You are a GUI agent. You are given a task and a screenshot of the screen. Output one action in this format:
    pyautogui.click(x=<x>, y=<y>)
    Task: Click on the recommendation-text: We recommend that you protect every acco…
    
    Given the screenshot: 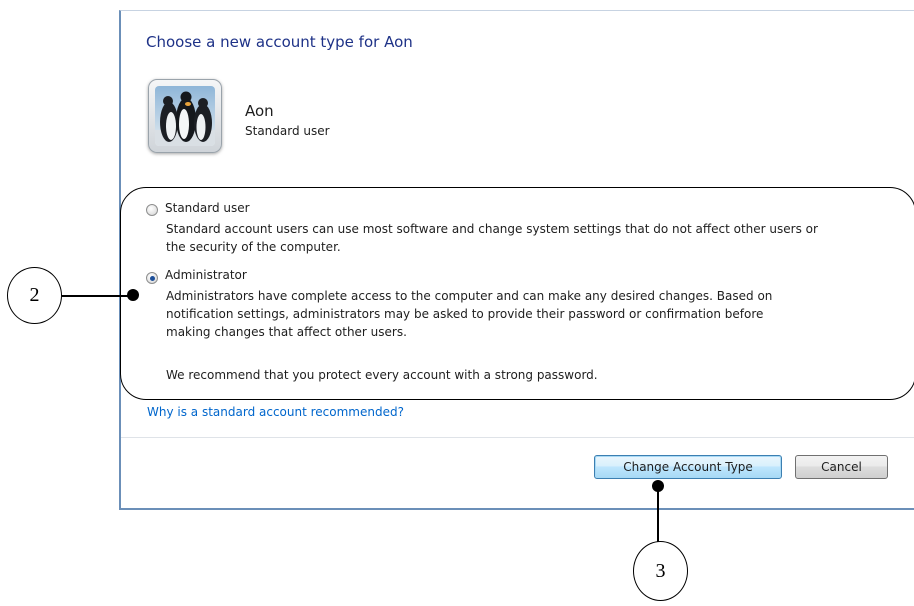 What is the action you would take?
    pyautogui.click(x=382, y=375)
    